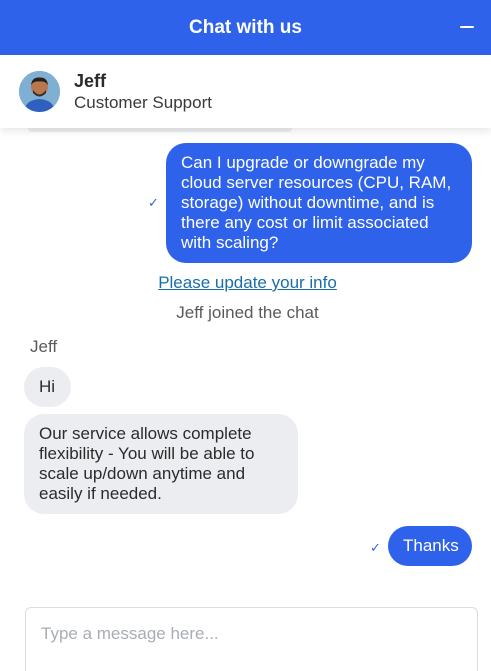 The height and width of the screenshot is (671, 491). I want to click on minus-icon, so click(467, 27).